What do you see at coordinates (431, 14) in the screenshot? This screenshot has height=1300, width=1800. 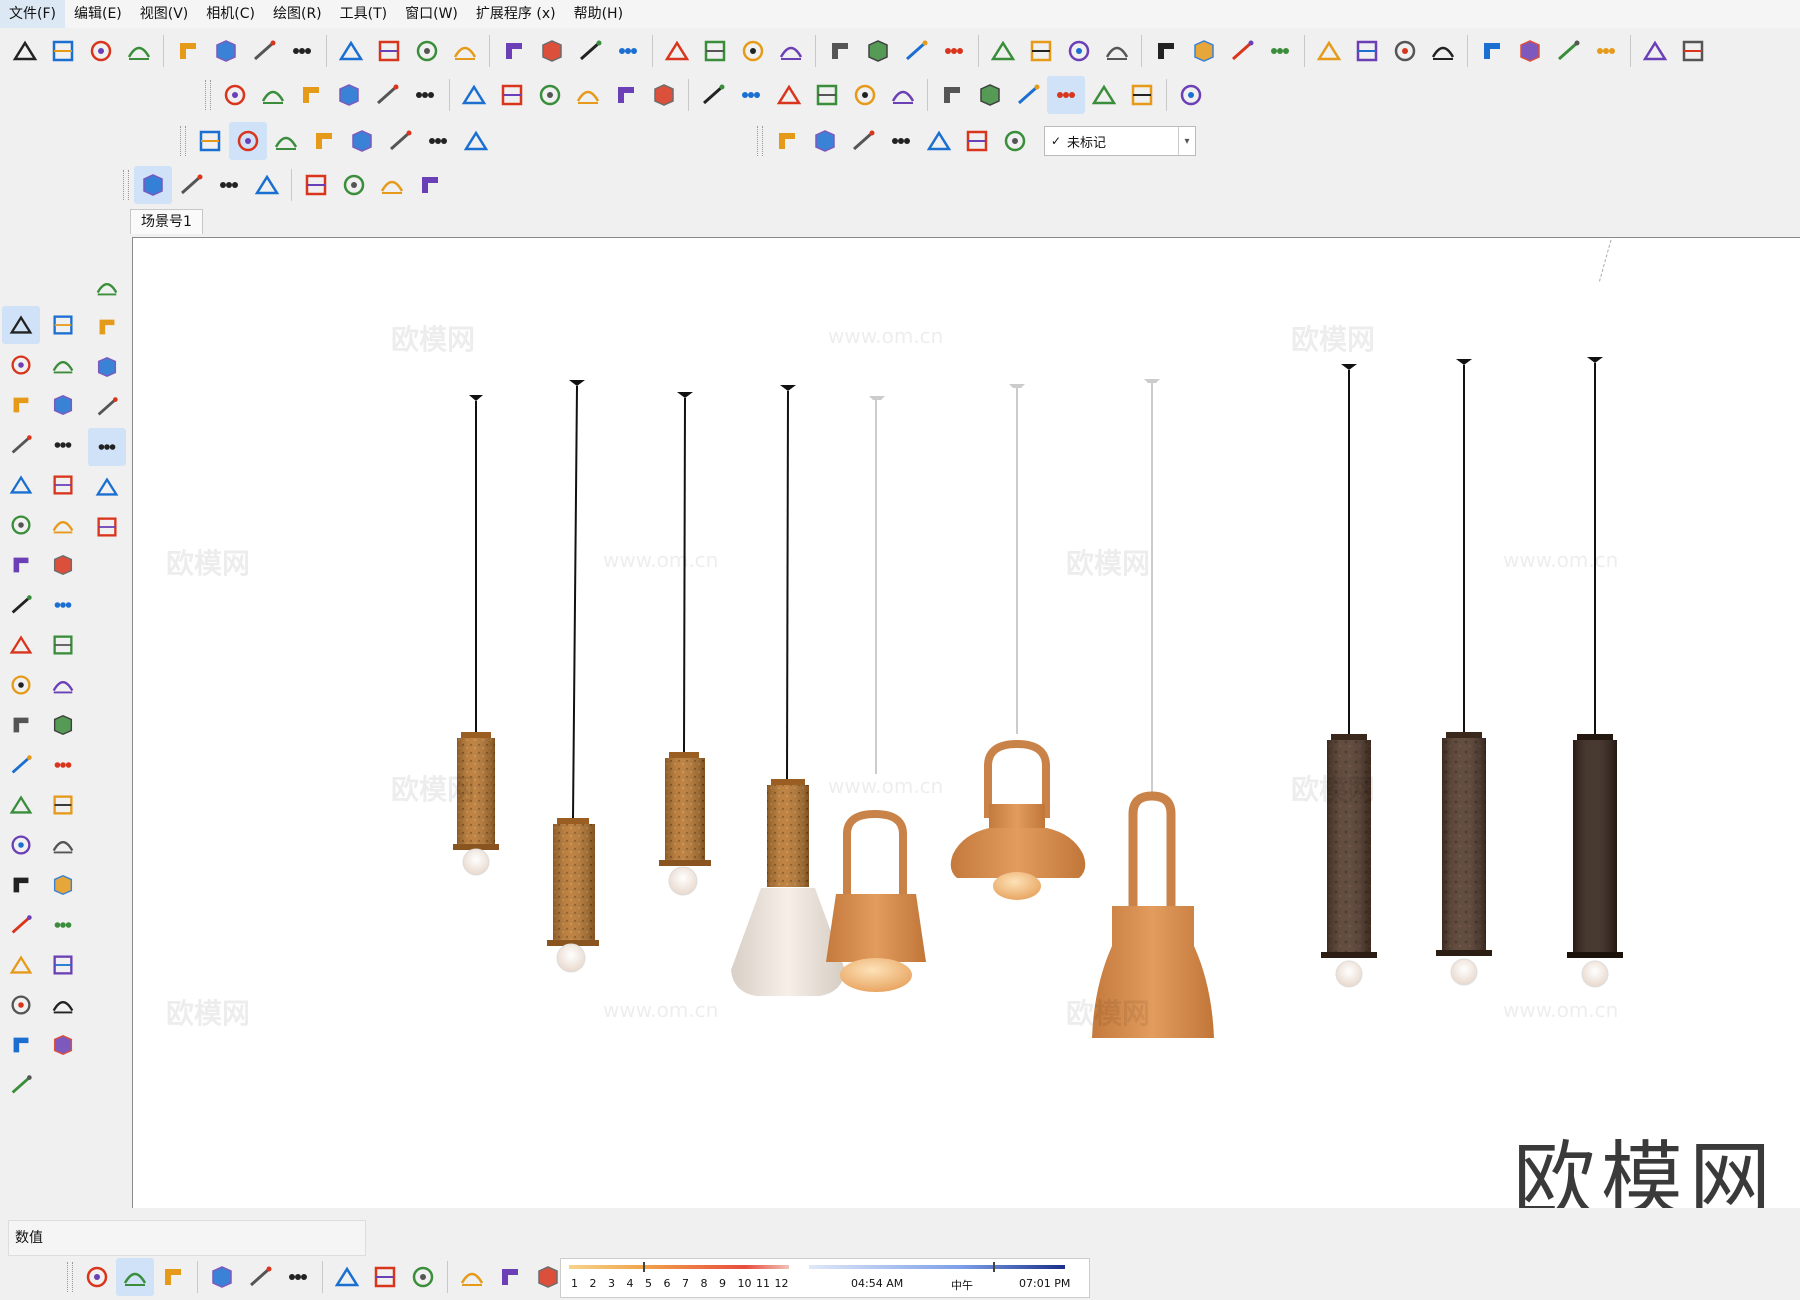 I see `menu-item: 窗口(W)` at bounding box center [431, 14].